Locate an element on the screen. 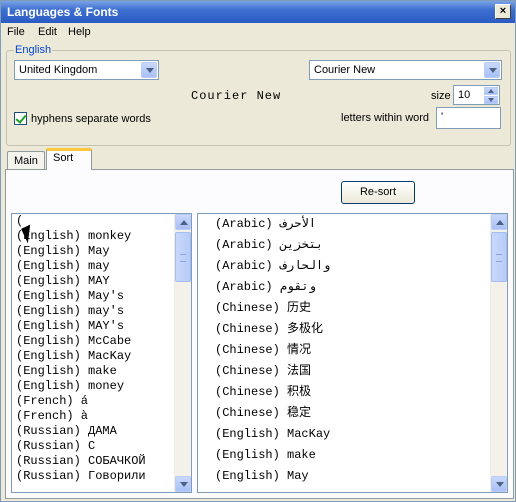  list-item: (English) may is located at coordinates (79, 266).